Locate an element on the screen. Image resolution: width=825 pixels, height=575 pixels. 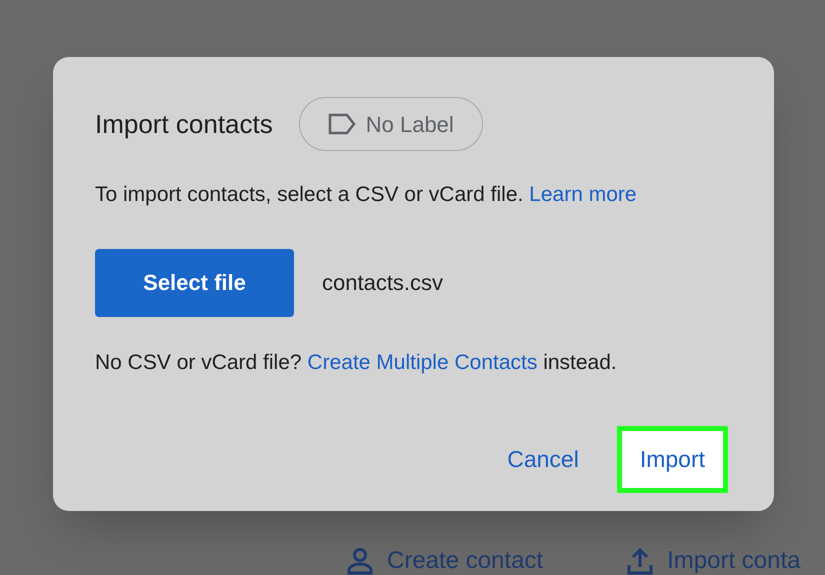
select-file-button: Select file is located at coordinates (194, 282).